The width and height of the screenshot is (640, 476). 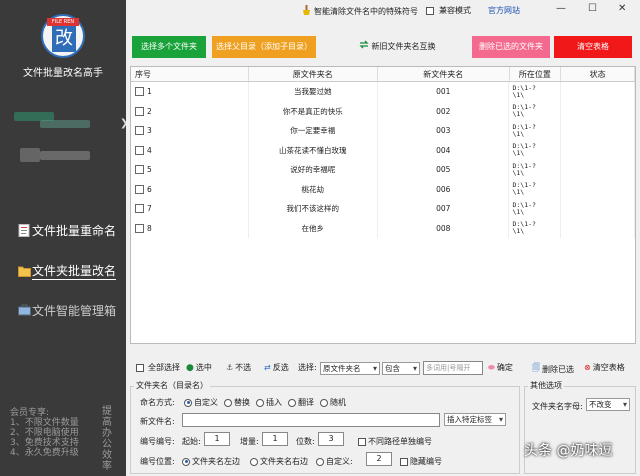 I want to click on other-options-label: 其他选项, so click(x=546, y=385).